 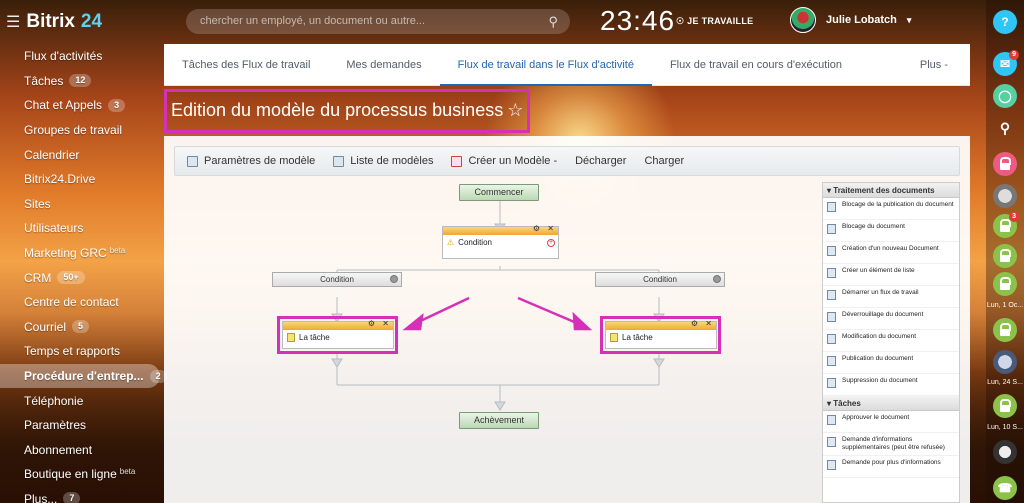 I want to click on activity-item: Blocage du document, so click(x=891, y=231).